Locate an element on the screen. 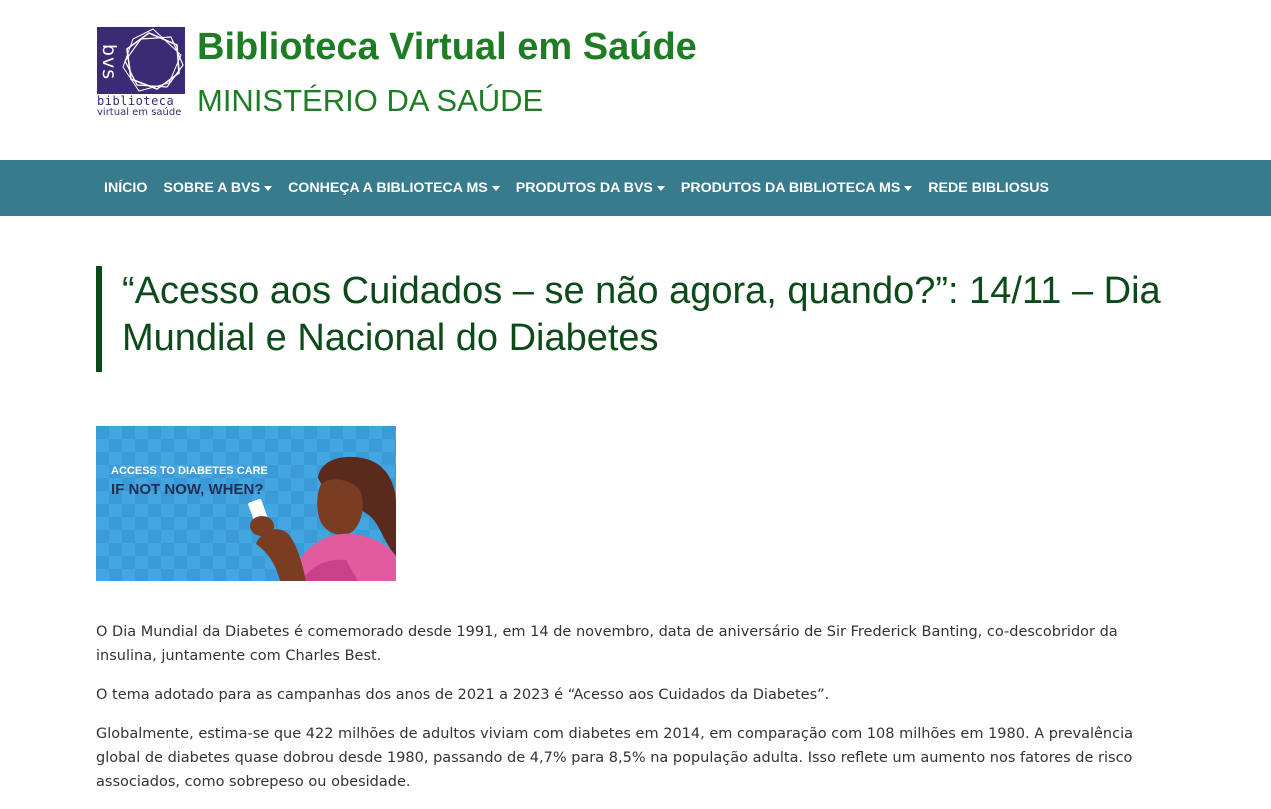 This screenshot has width=1271, height=809. nav-item-label: PRODUTOS DA BVS is located at coordinates (584, 188).